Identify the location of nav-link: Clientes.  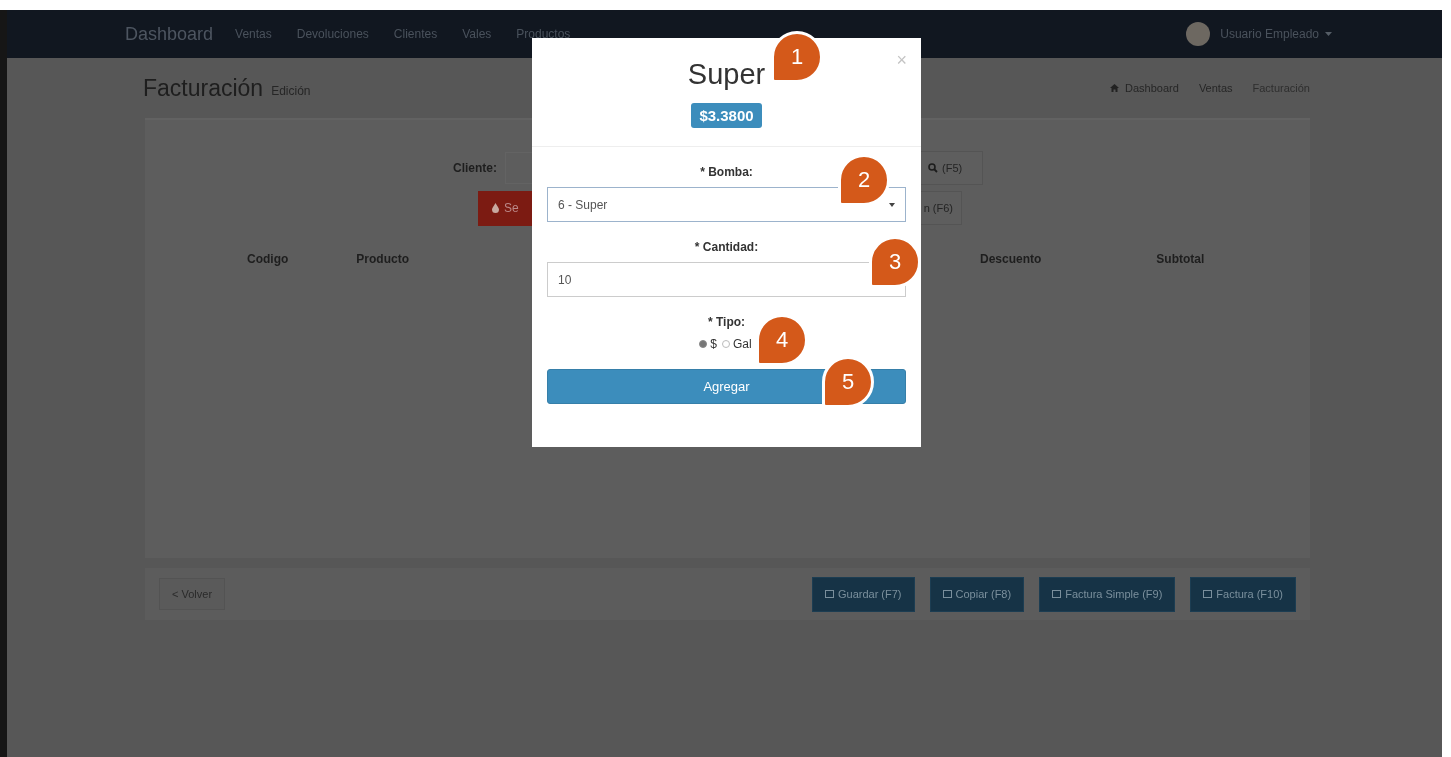
(415, 34).